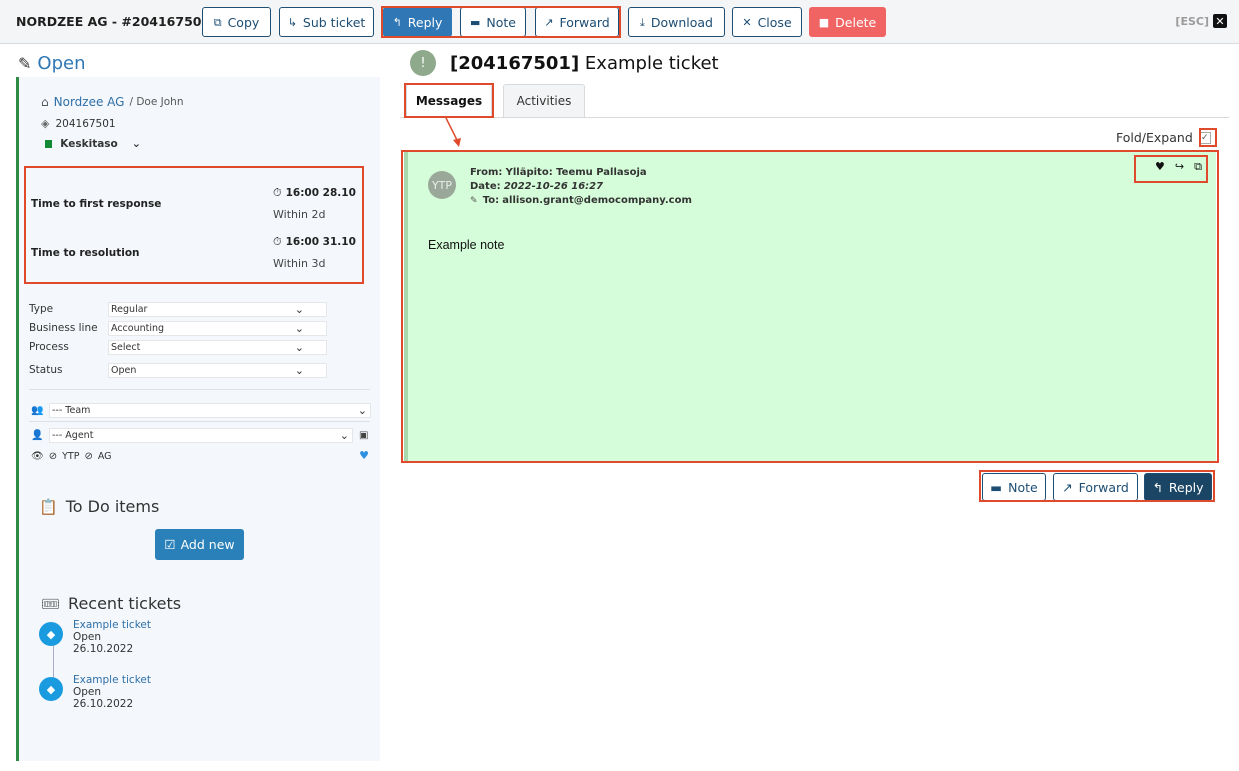  I want to click on status-field-label: Status, so click(46, 370).